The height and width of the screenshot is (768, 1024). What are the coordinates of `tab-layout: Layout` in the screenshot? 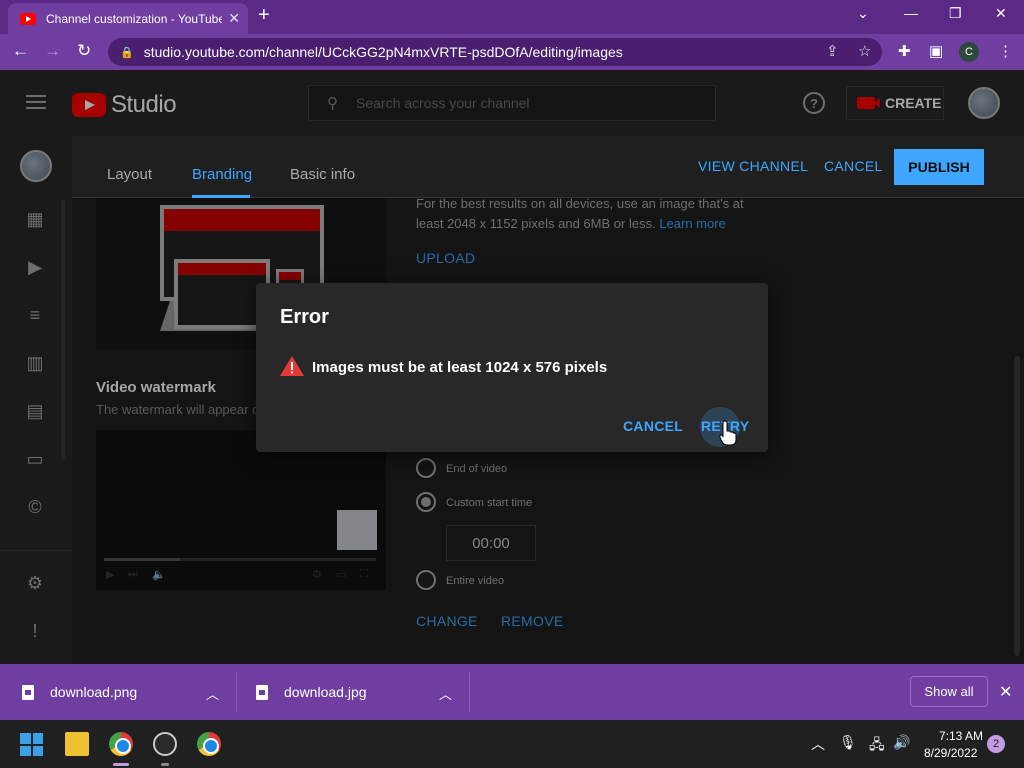 It's located at (129, 174).